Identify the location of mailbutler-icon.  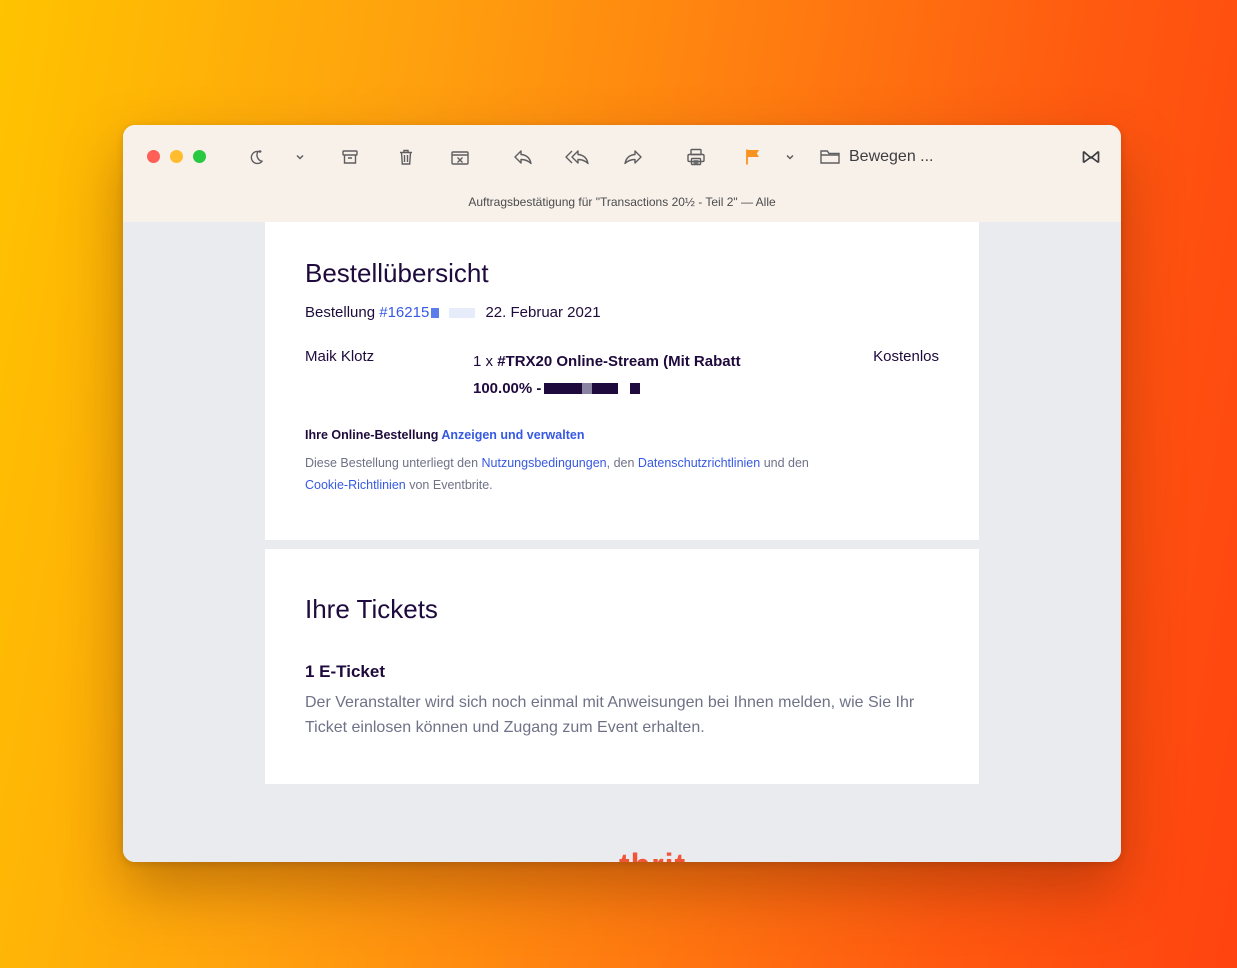
(1091, 157).